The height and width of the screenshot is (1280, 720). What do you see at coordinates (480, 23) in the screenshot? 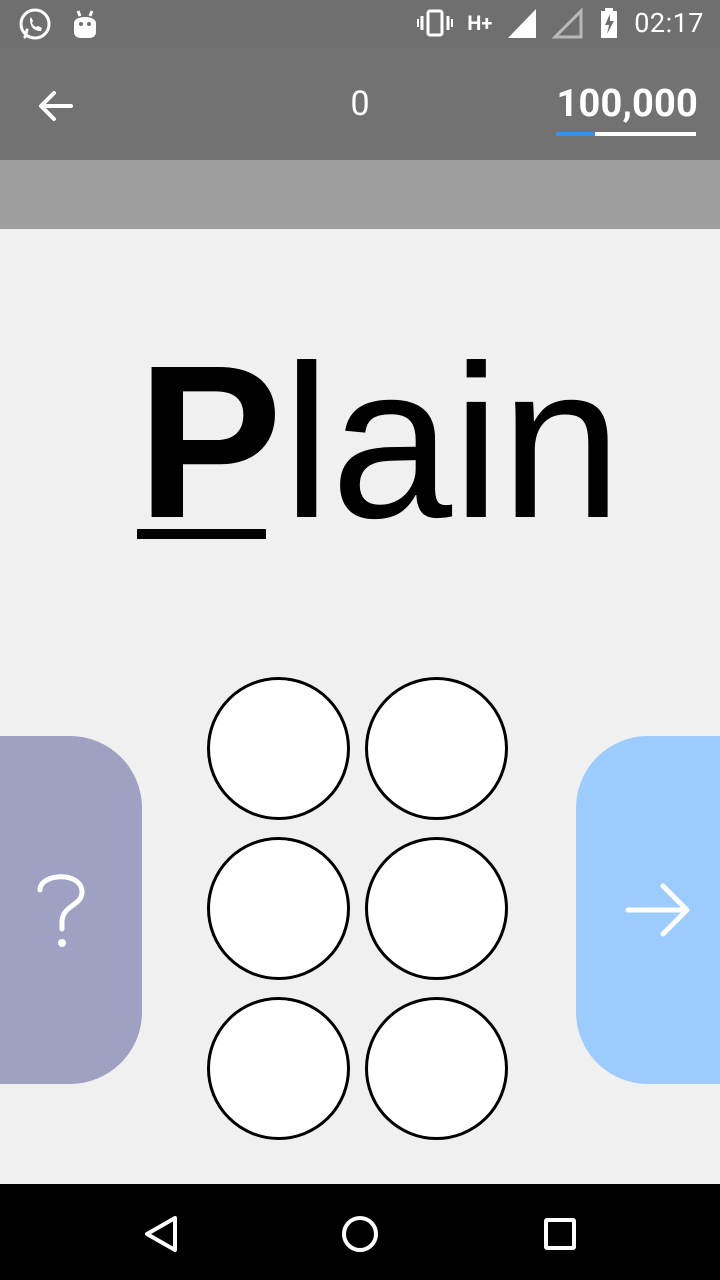
I see `network-type: H+` at bounding box center [480, 23].